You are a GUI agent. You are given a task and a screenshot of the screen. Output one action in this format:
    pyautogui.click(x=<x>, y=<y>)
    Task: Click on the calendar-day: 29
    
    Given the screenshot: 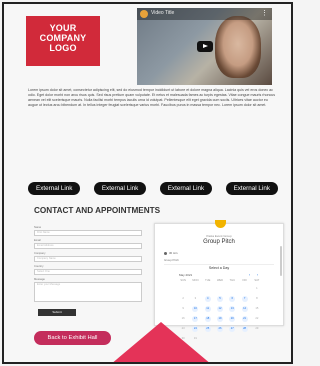 What is the action you would take?
    pyautogui.click(x=257, y=328)
    